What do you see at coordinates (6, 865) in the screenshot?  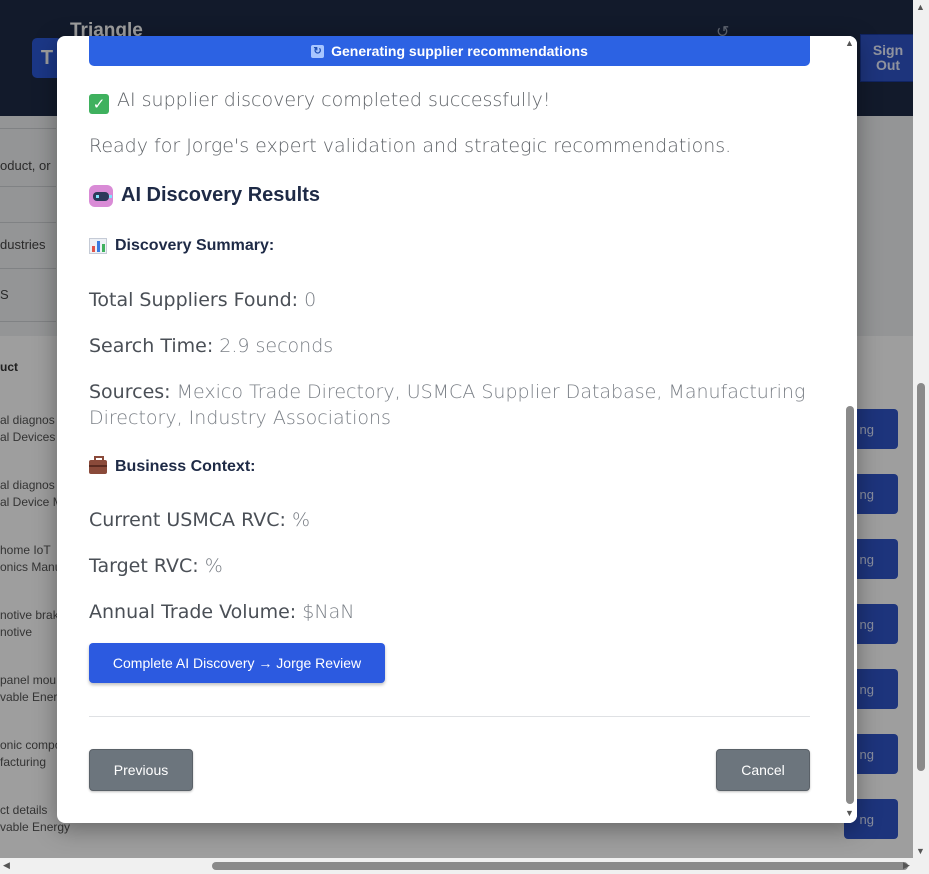 I see `scroll-left-icon: ◀` at bounding box center [6, 865].